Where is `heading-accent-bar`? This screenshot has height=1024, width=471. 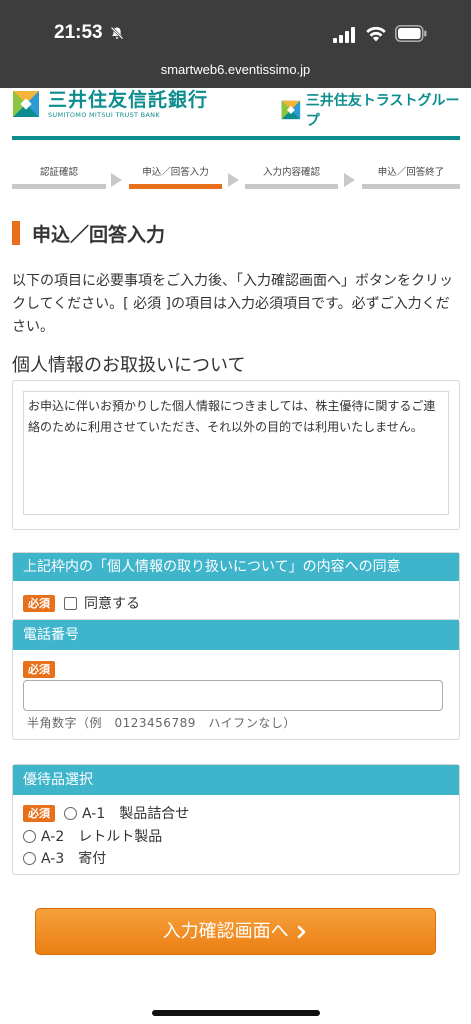 heading-accent-bar is located at coordinates (16, 233).